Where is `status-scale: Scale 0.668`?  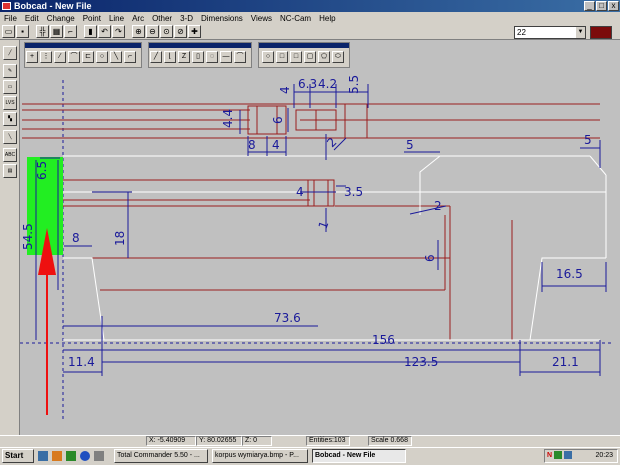 status-scale: Scale 0.668 is located at coordinates (390, 441).